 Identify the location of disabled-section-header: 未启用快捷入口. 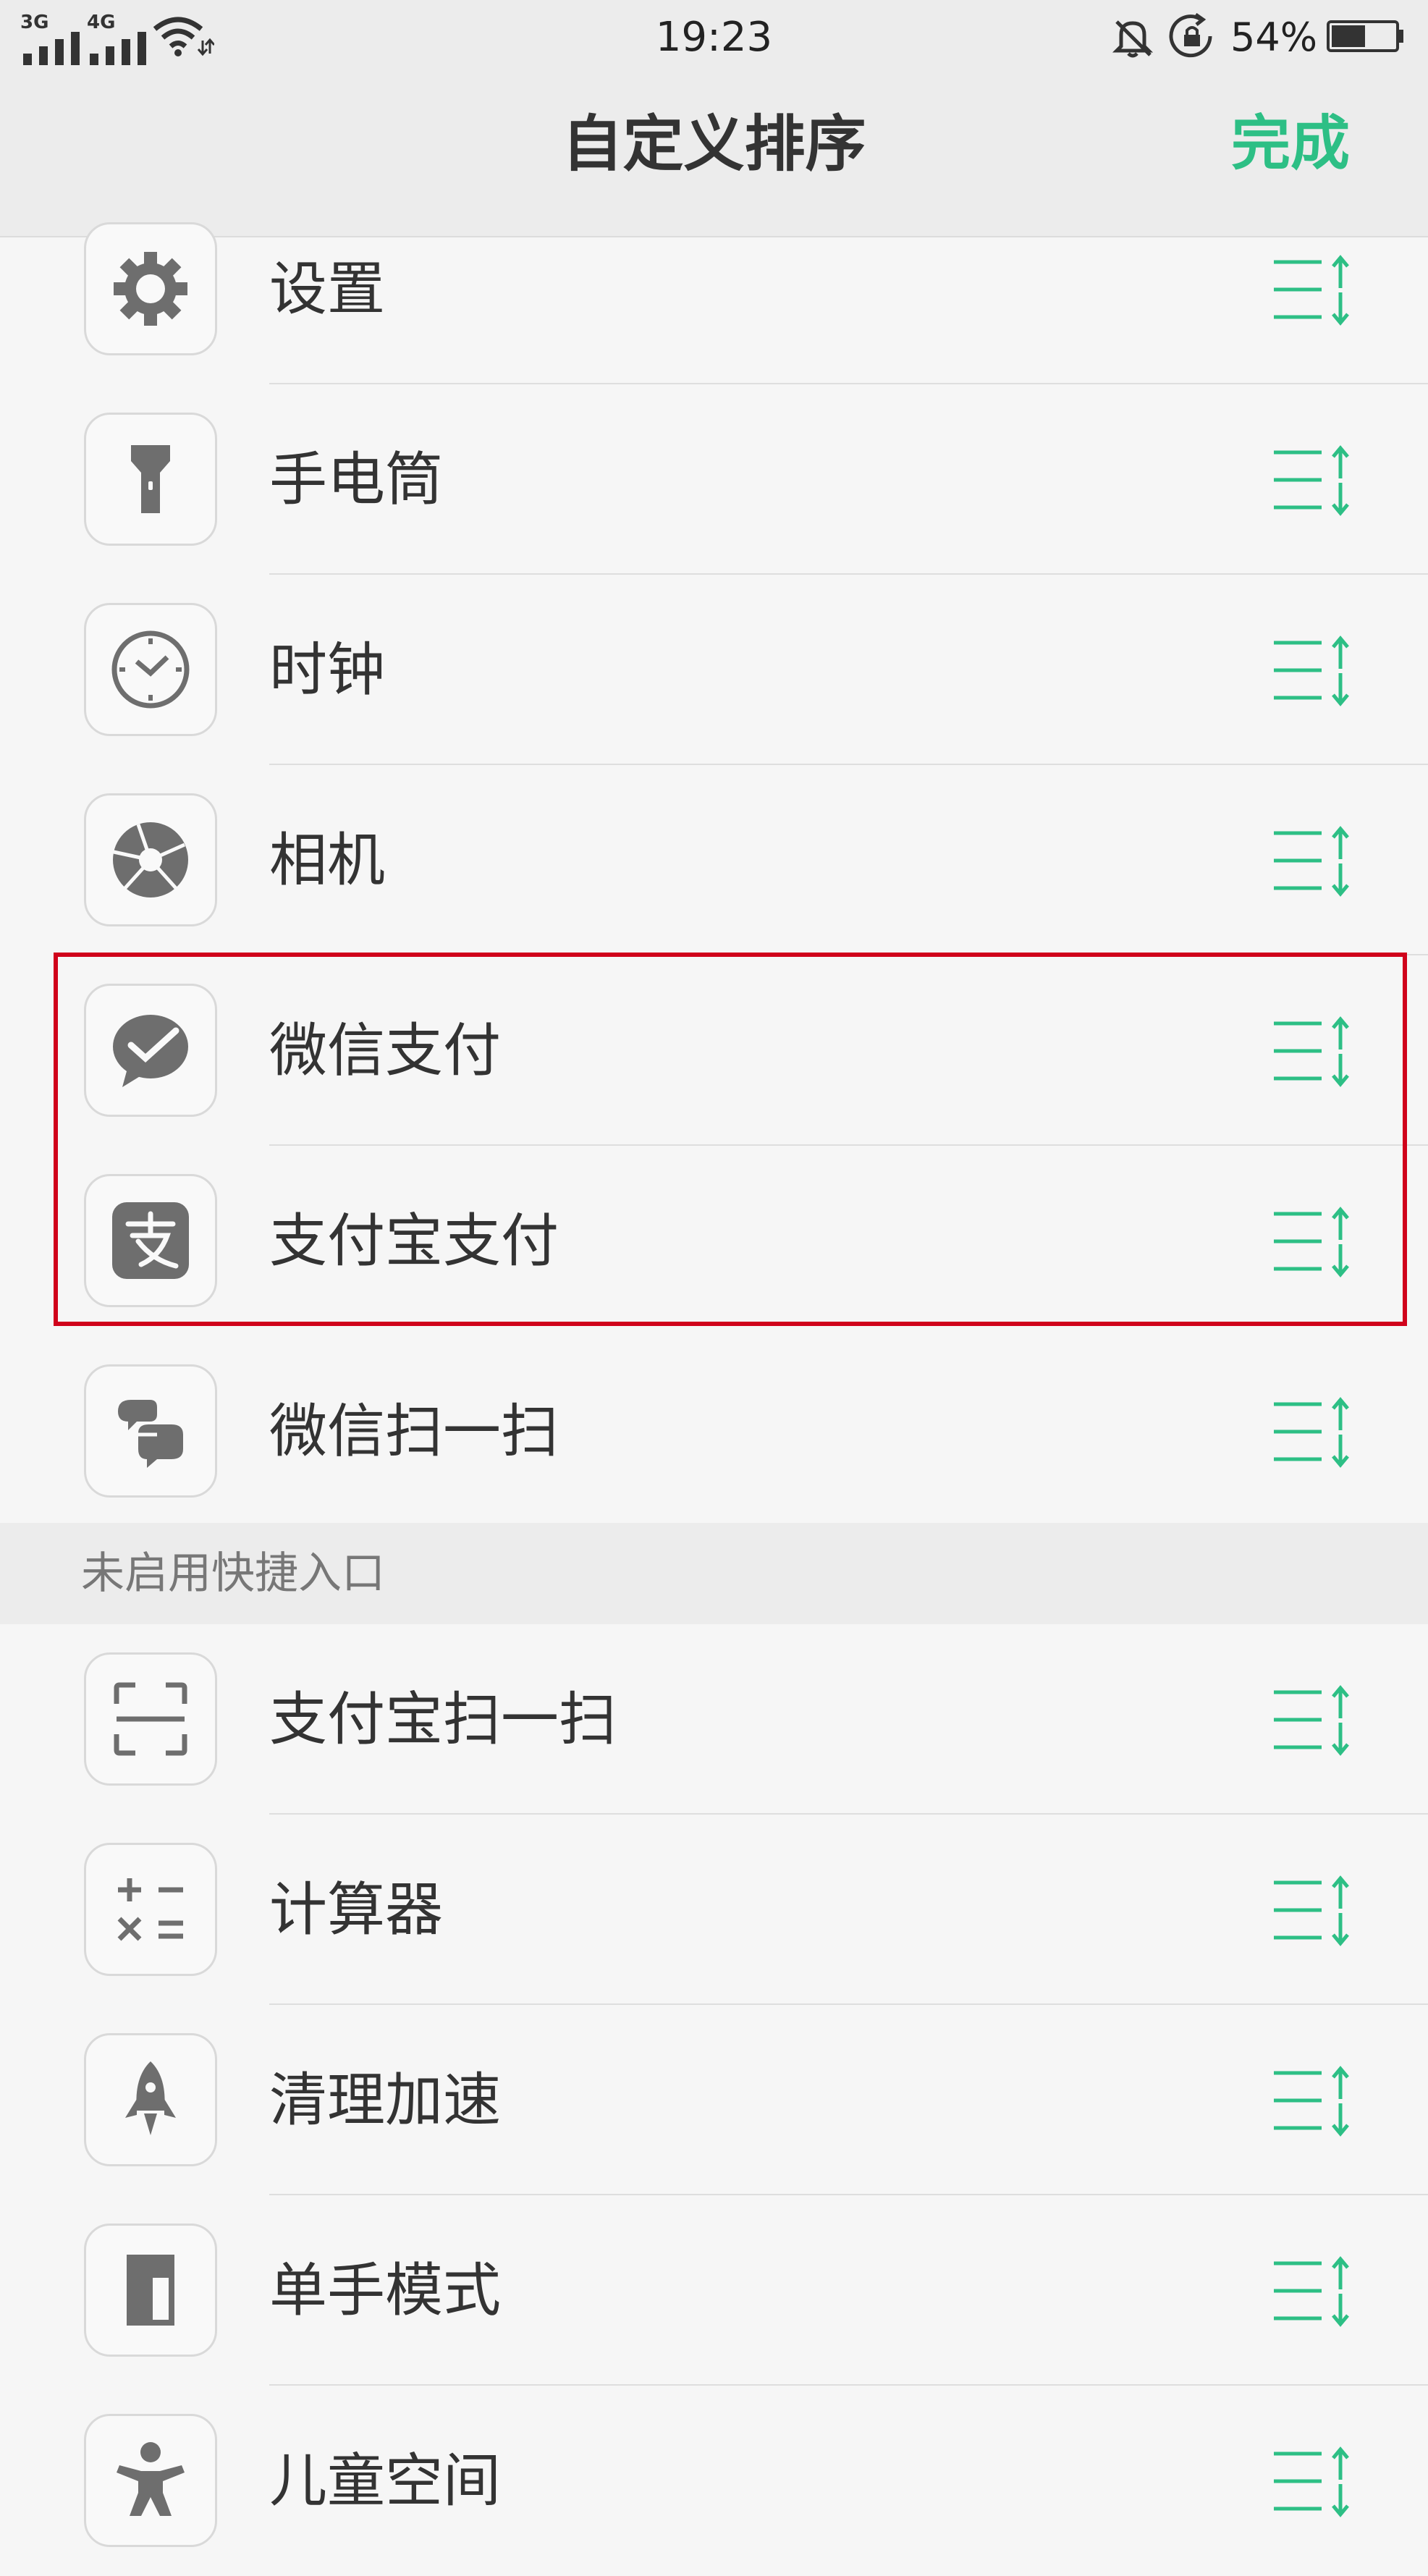
(714, 1573).